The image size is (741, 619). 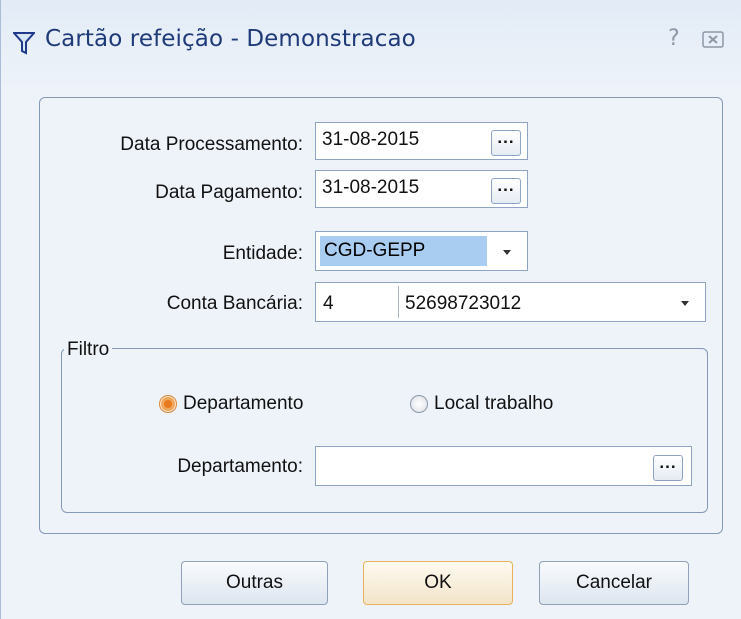 What do you see at coordinates (507, 252) in the screenshot?
I see `entidade-dropdown-icon` at bounding box center [507, 252].